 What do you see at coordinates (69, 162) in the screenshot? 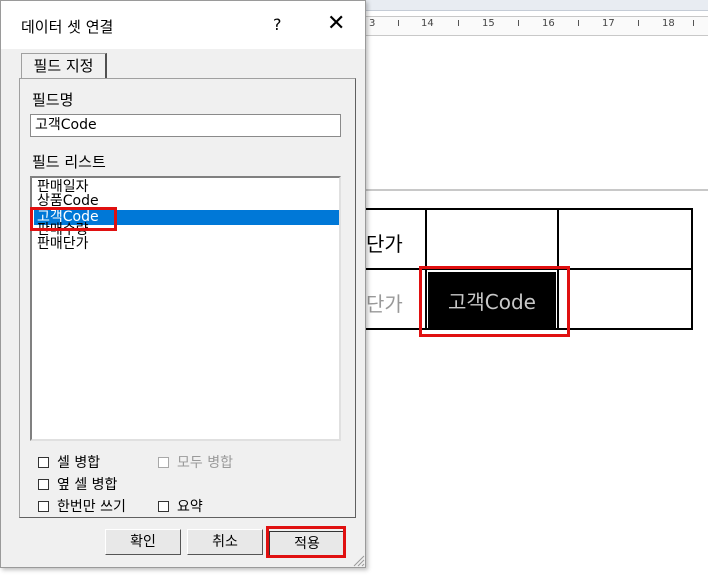
I see `field-list-label: 필드 리스트` at bounding box center [69, 162].